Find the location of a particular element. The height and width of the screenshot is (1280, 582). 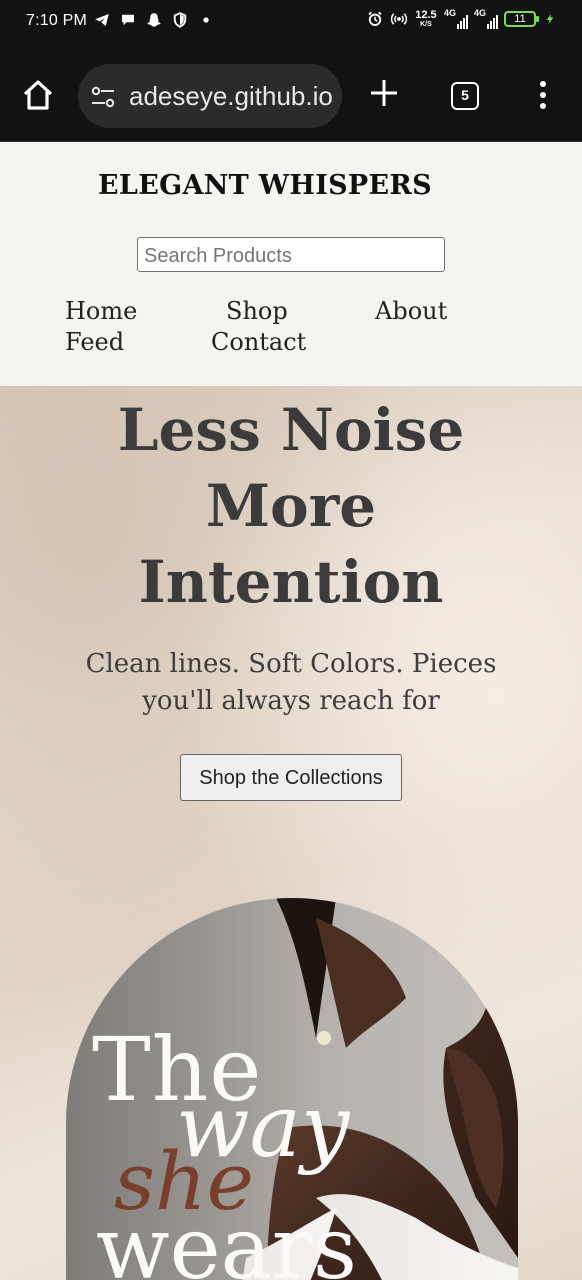

status-left-icons is located at coordinates (154, 20).